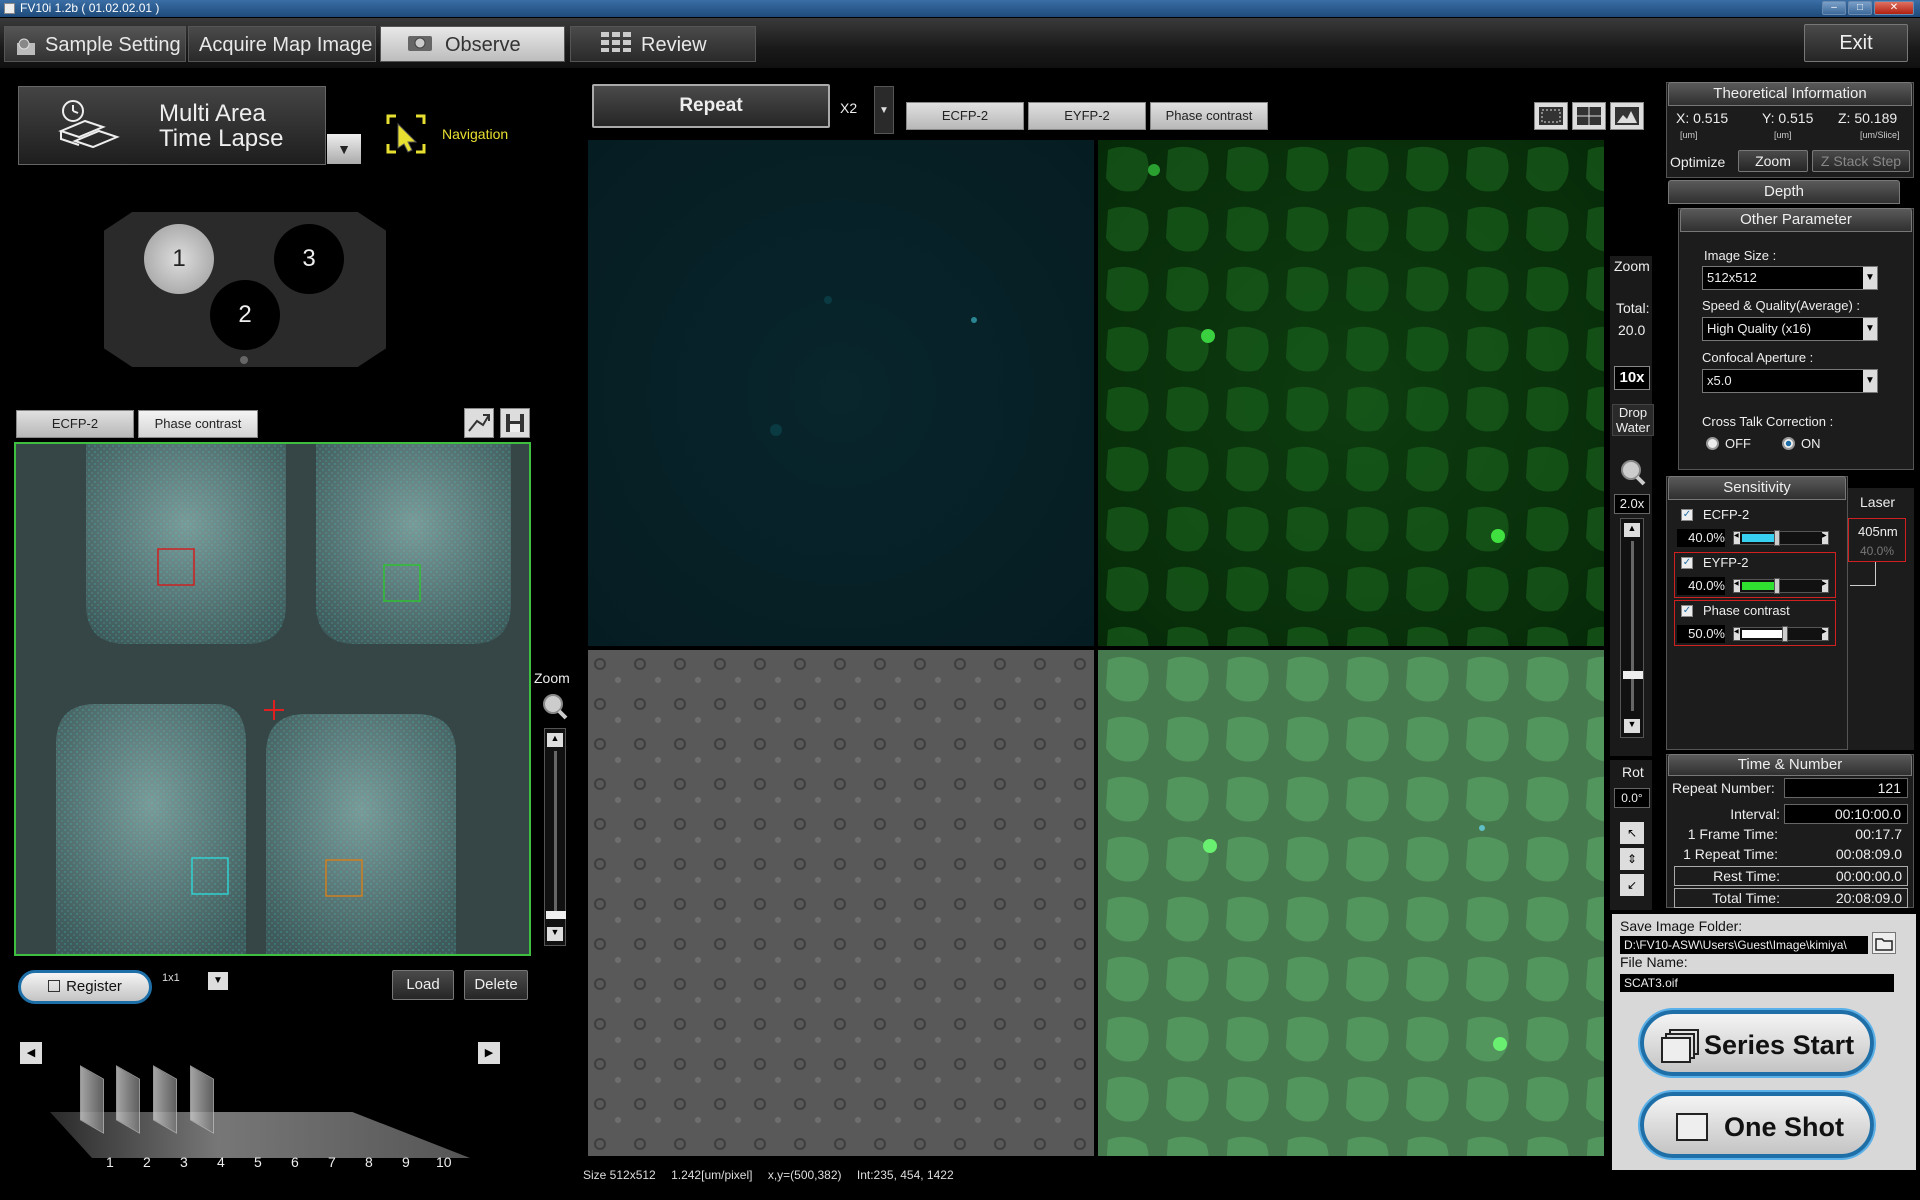  I want to click on image-ecfp, so click(841, 393).